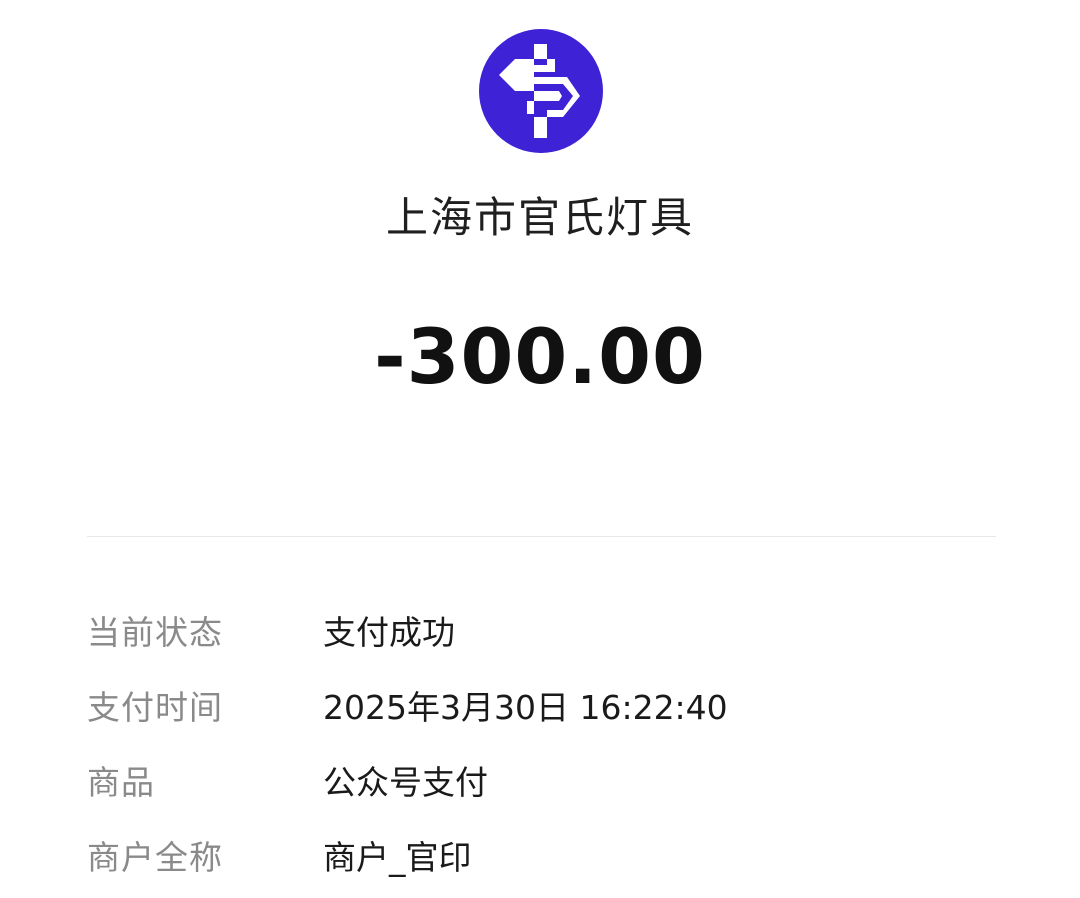 Image resolution: width=1080 pixels, height=898 pixels. I want to click on transaction-amount: -300.00, so click(540, 356).